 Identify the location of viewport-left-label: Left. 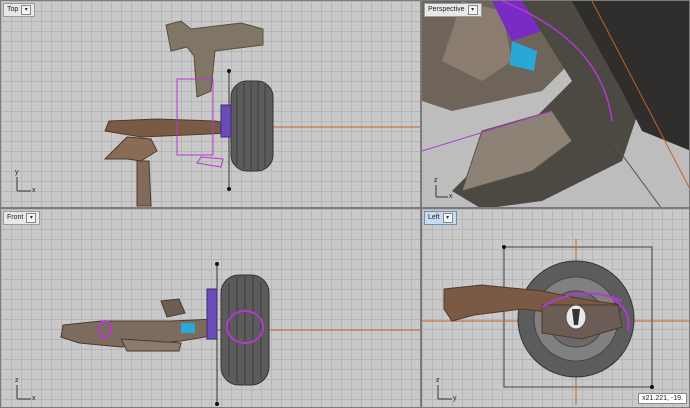
(434, 217).